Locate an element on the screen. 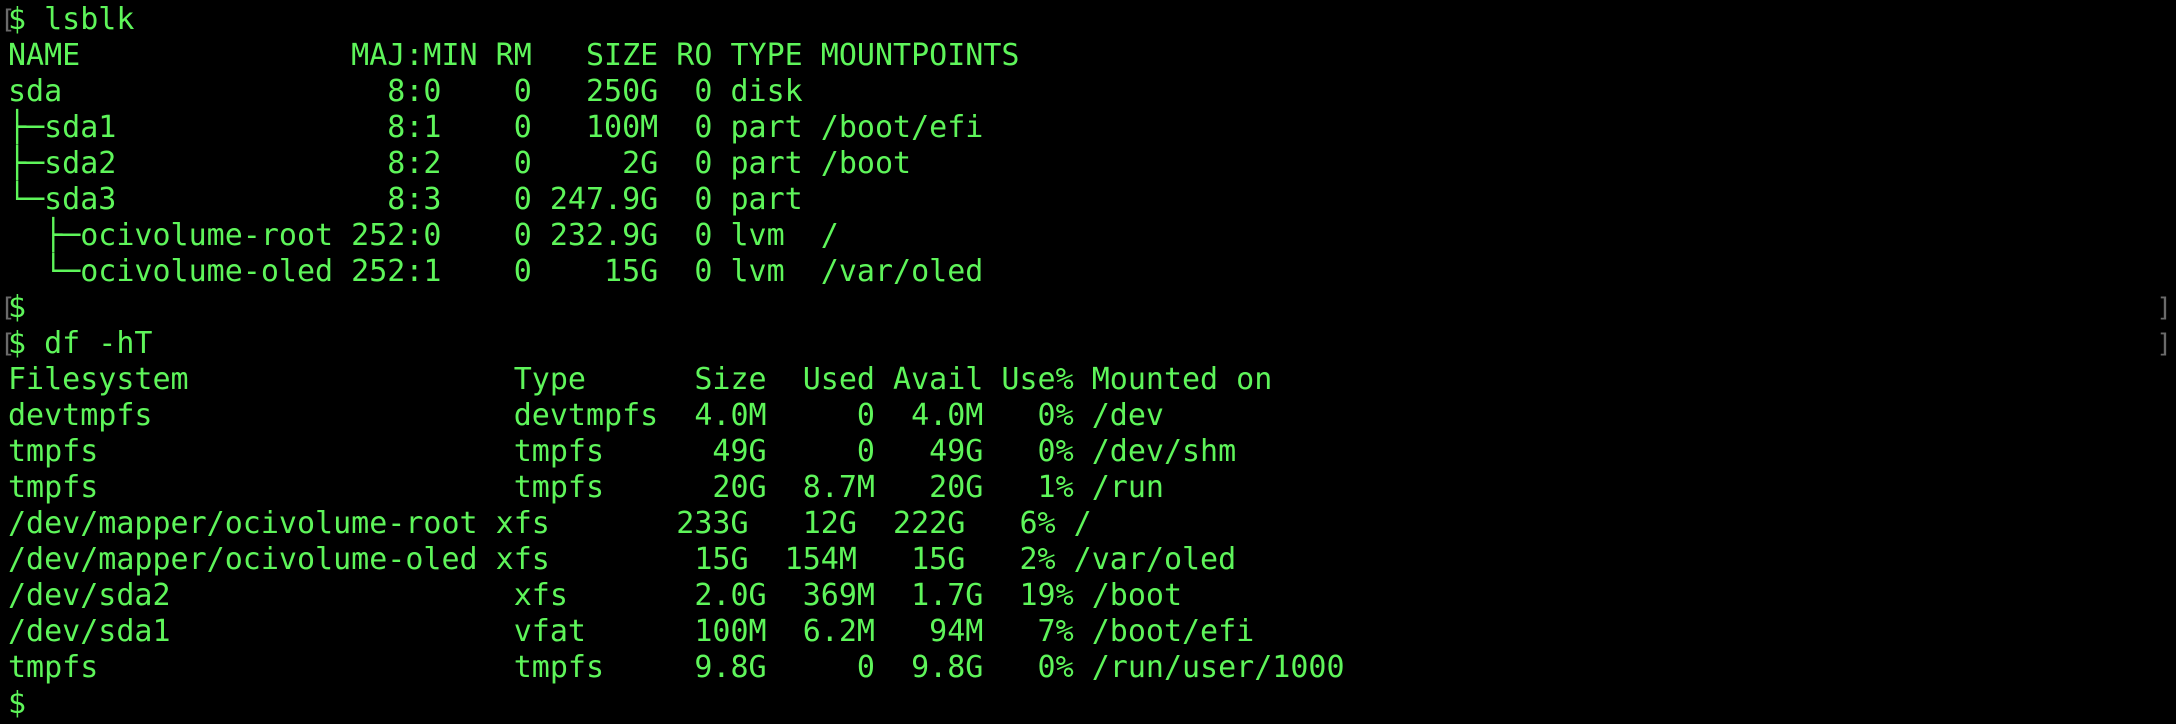 This screenshot has width=2176, height=724. command-line-lsblk: $ lsblk is located at coordinates (71, 19).